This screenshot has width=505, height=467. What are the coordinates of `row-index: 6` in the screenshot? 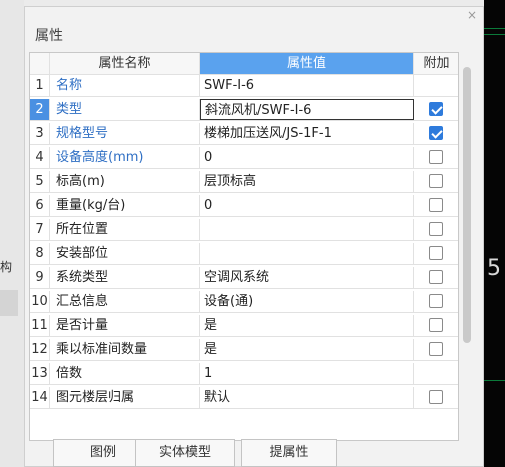 It's located at (40, 205).